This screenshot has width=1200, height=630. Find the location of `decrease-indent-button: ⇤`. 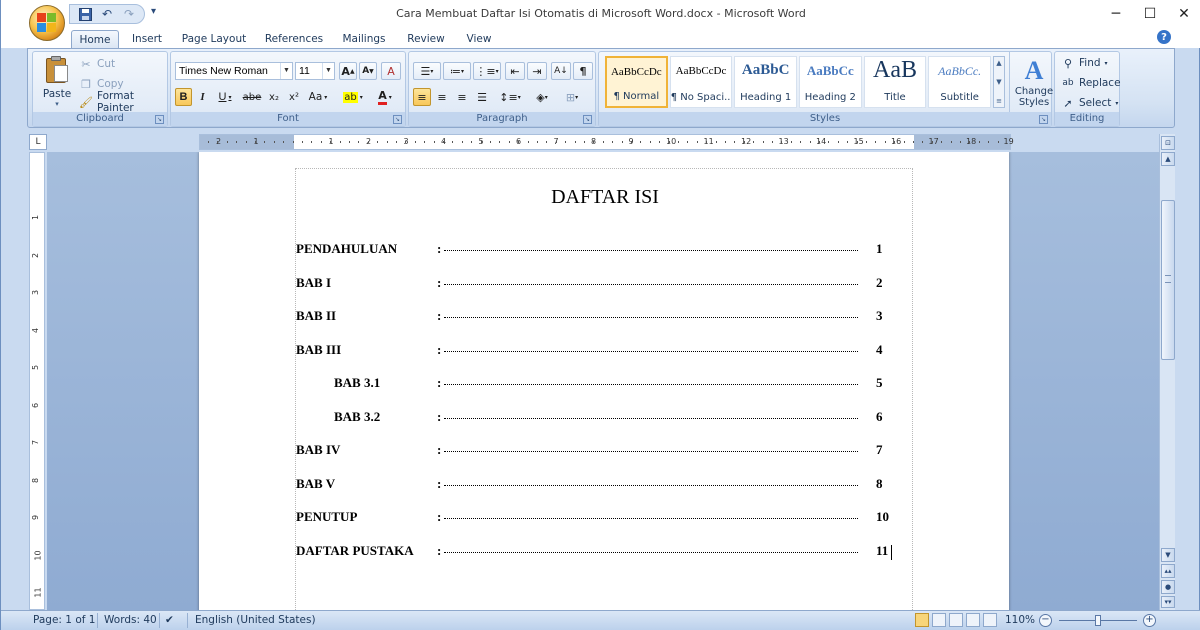

decrease-indent-button: ⇤ is located at coordinates (515, 71).